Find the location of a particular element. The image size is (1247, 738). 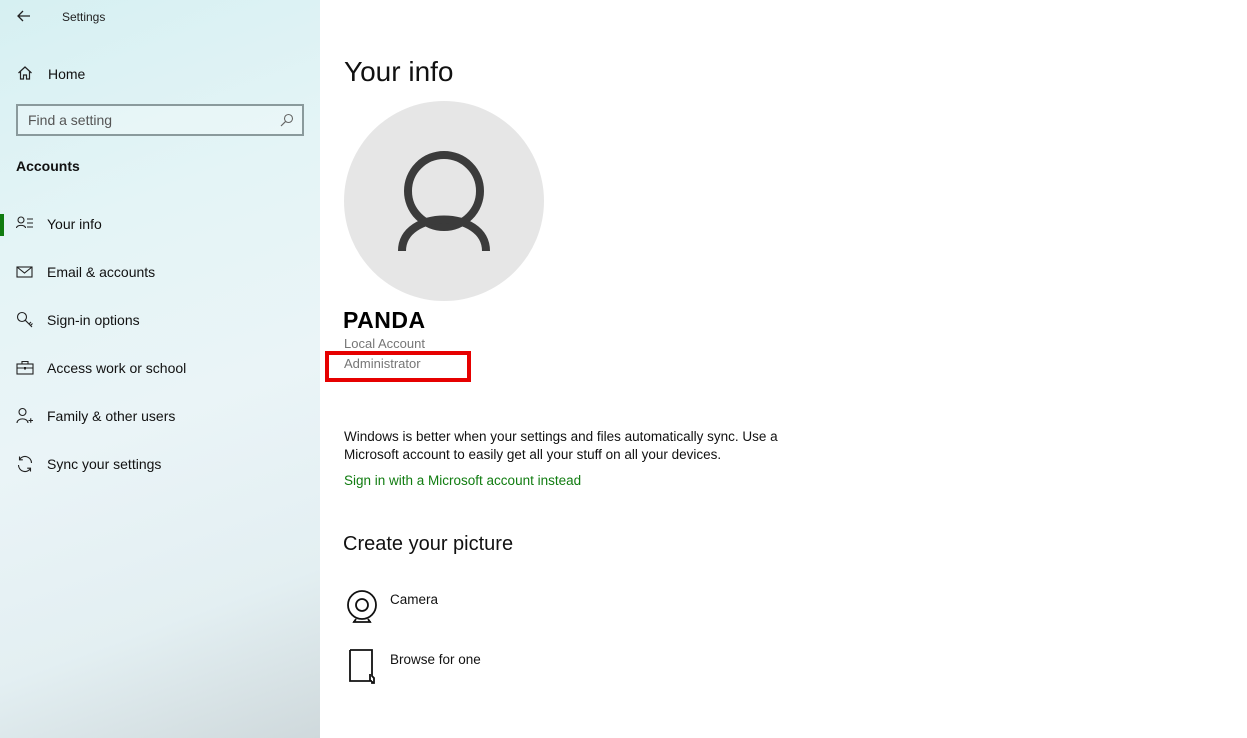

home-icon is located at coordinates (25, 73).